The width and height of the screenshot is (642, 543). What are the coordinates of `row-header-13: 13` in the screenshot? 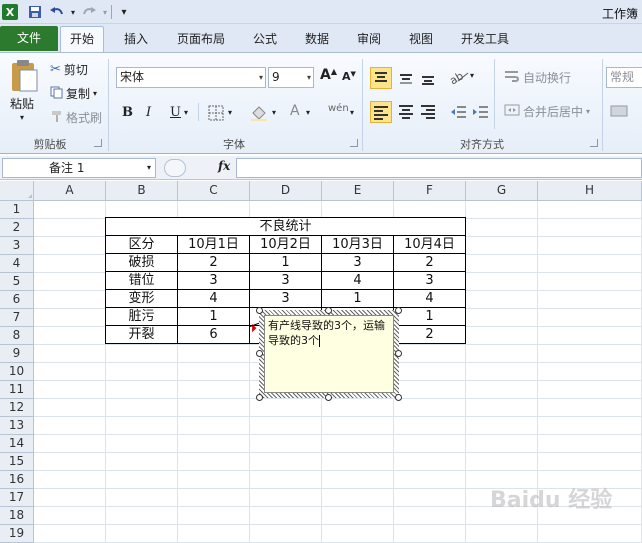 It's located at (17, 426).